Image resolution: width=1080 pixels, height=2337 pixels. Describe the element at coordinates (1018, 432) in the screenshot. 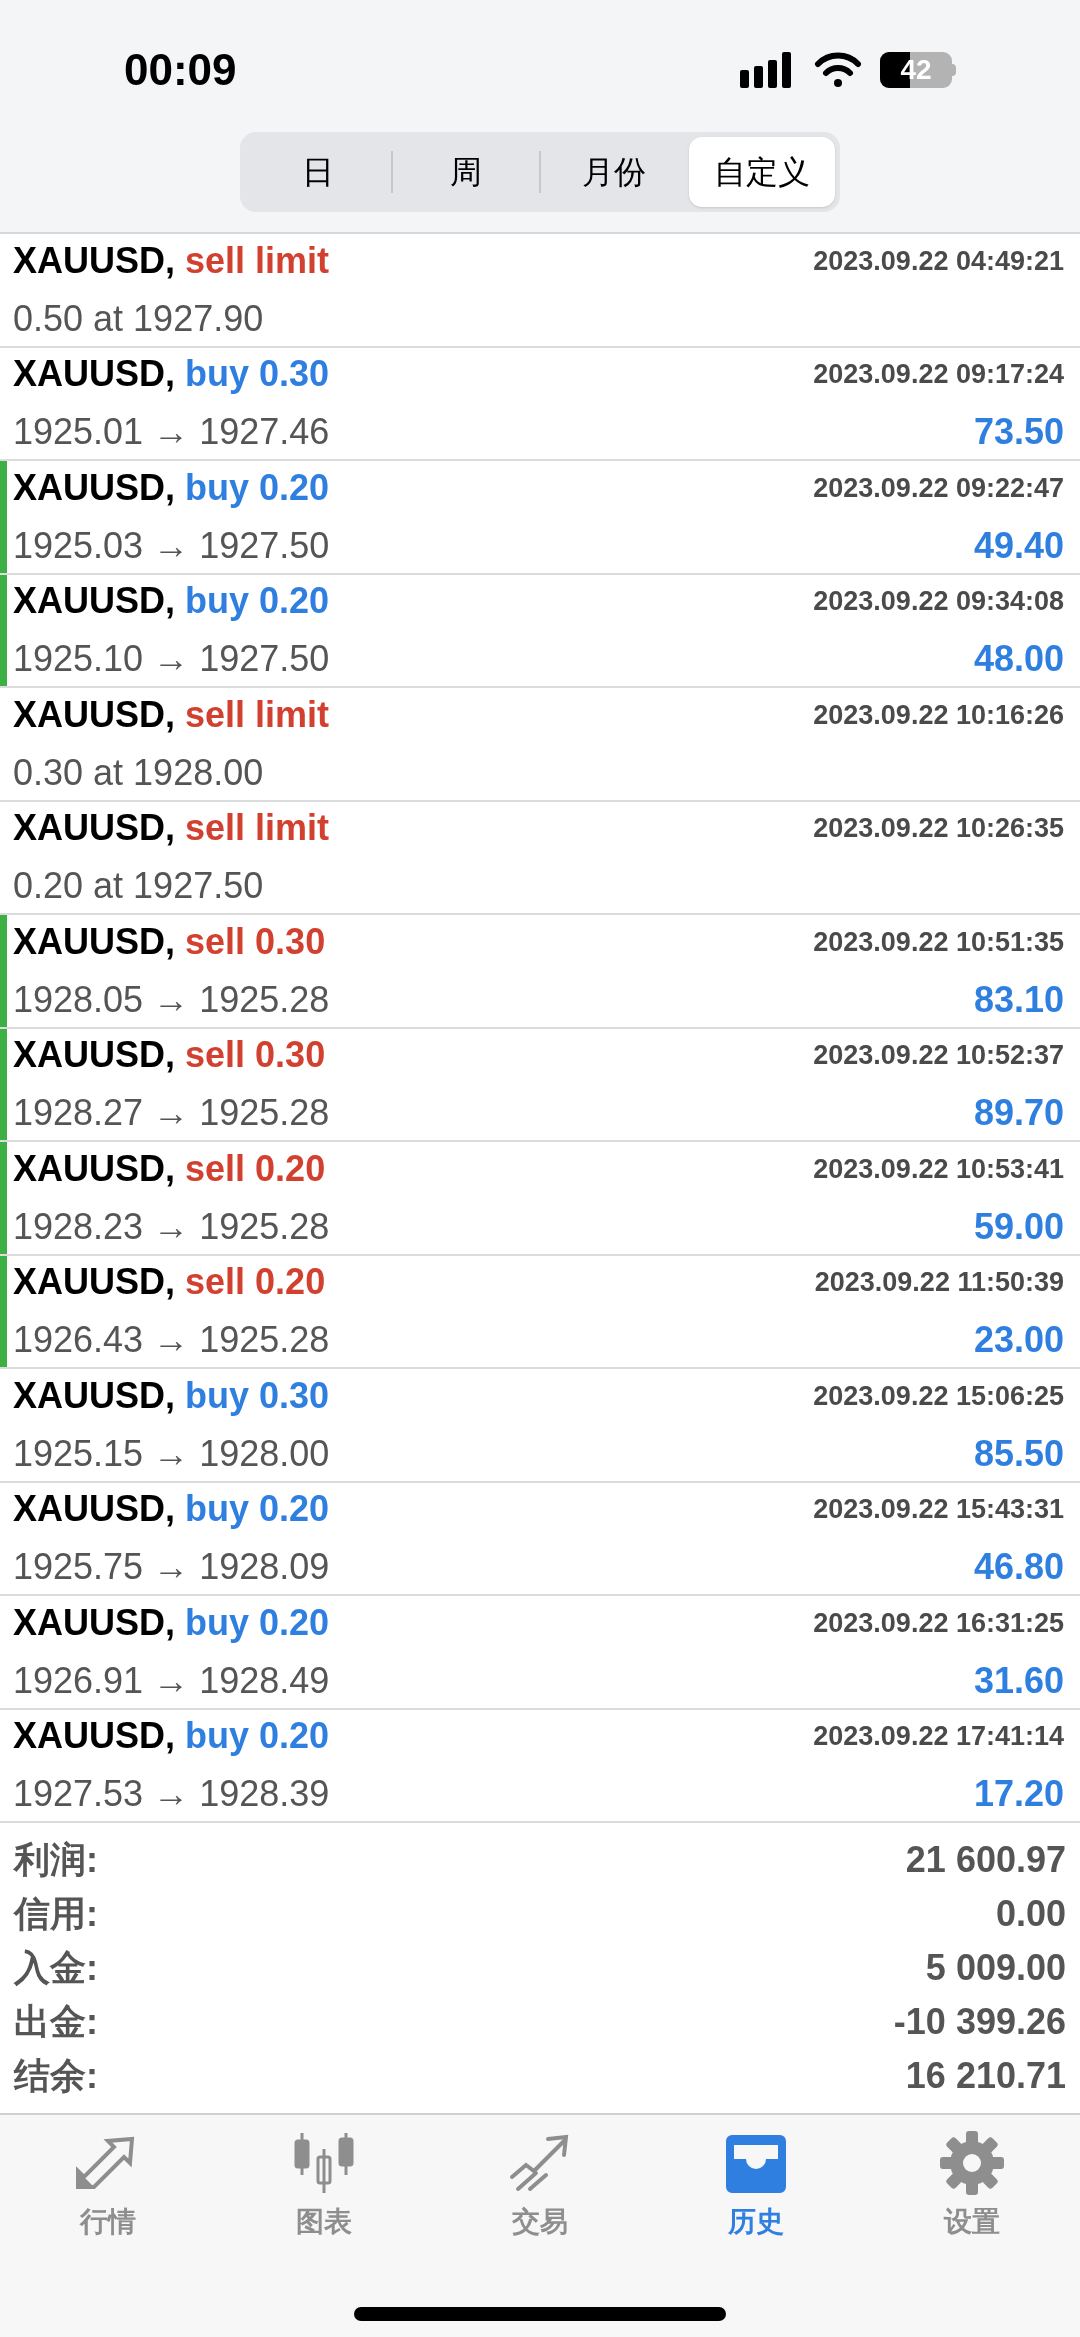

I see `profit-value: 73.50` at that location.